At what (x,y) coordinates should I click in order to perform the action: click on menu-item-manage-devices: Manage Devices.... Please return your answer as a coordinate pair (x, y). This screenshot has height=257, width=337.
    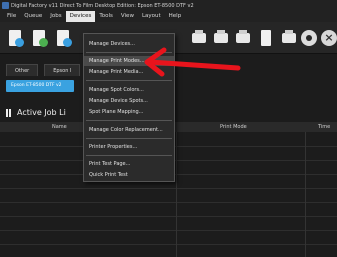
    Looking at the image, I should click on (129, 44).